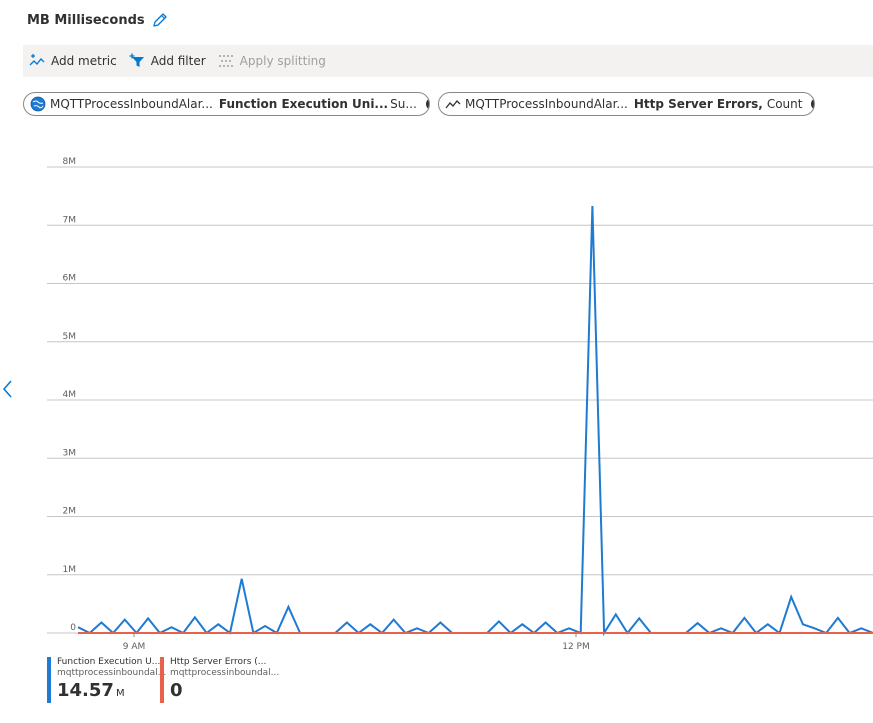 The height and width of the screenshot is (723, 873). Describe the element at coordinates (70, 337) in the screenshot. I see `y-tick-label: 5M` at that location.